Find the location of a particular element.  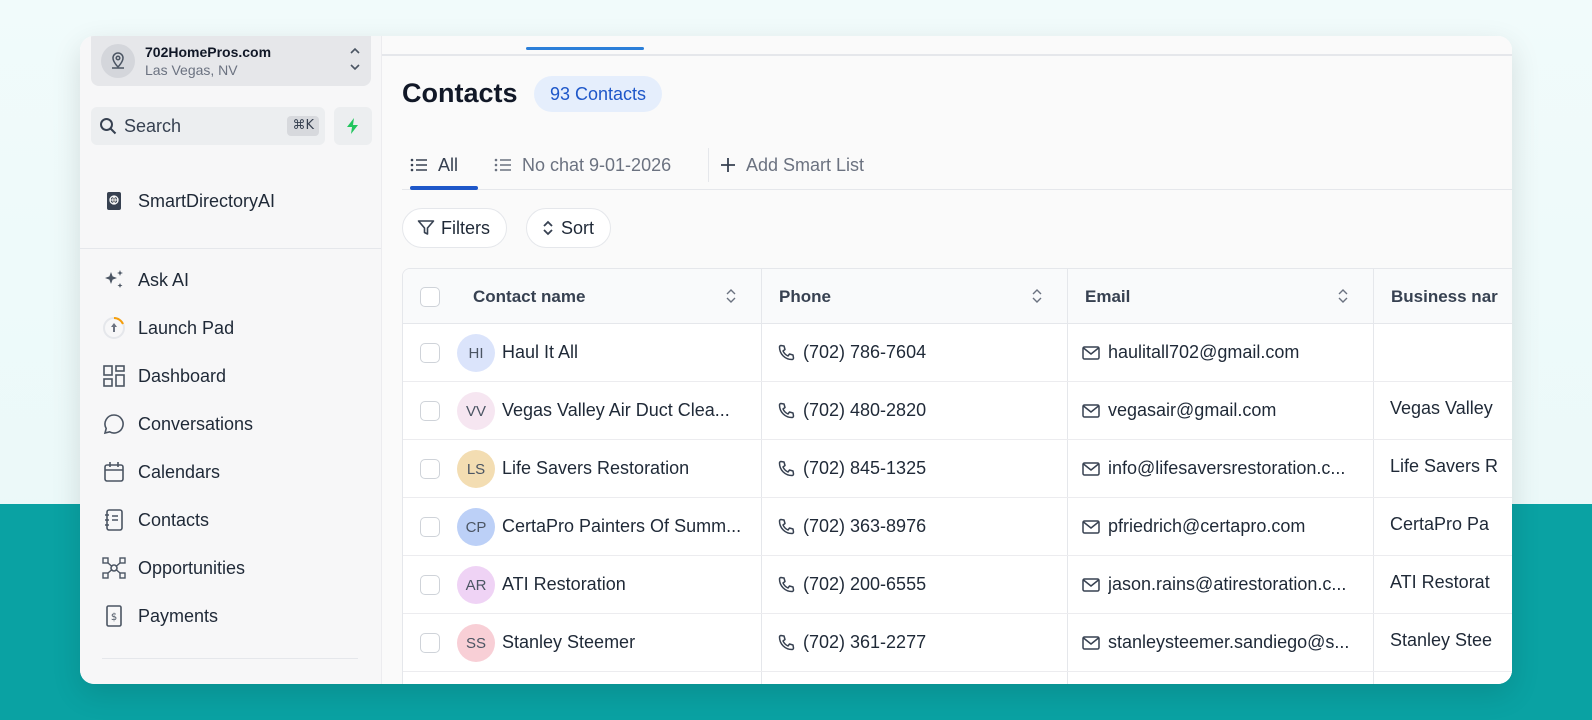

email-address: pfriedrich@certapro.com is located at coordinates (1239, 526).